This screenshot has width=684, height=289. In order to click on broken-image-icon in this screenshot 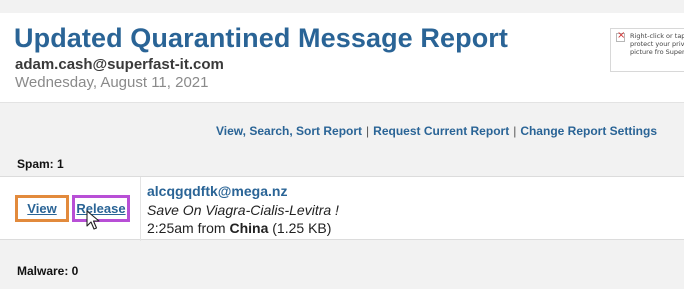, I will do `click(620, 36)`.